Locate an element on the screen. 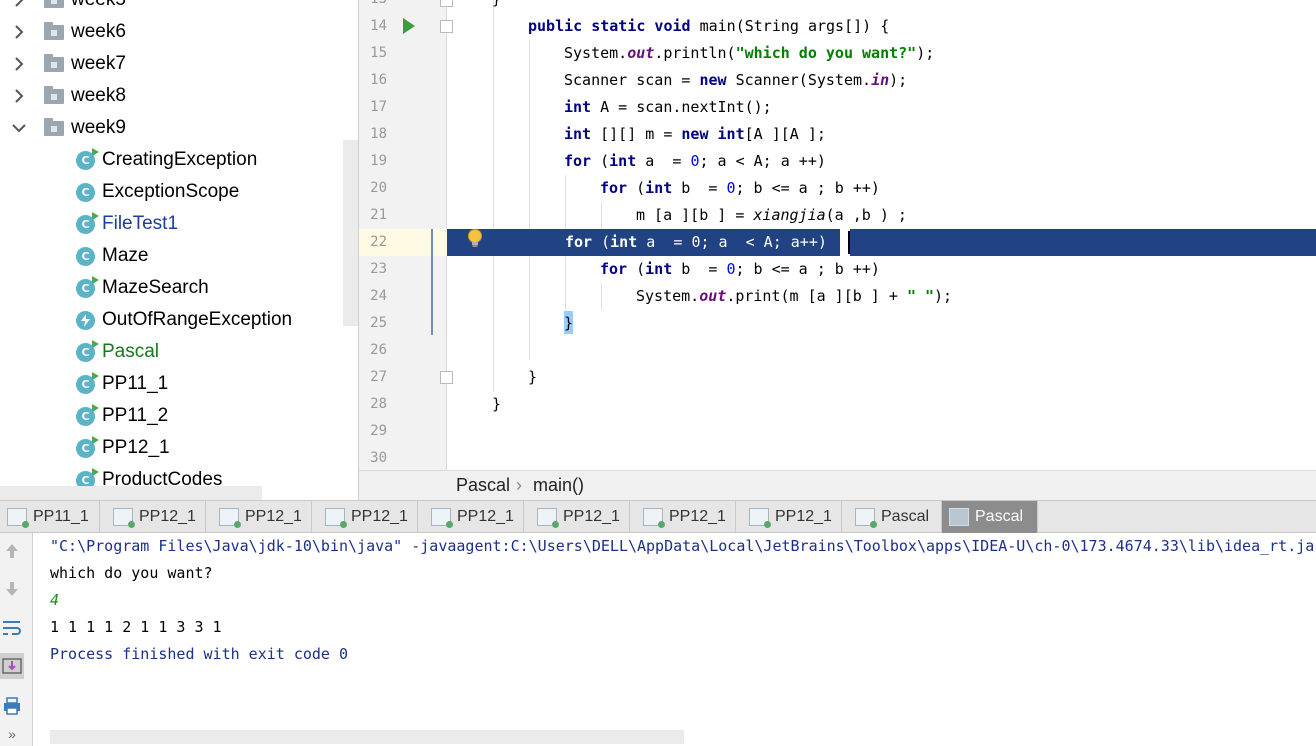 The width and height of the screenshot is (1316, 746). selected-code-line-22: for (int a = 0; a < A; a++) is located at coordinates (881, 242).